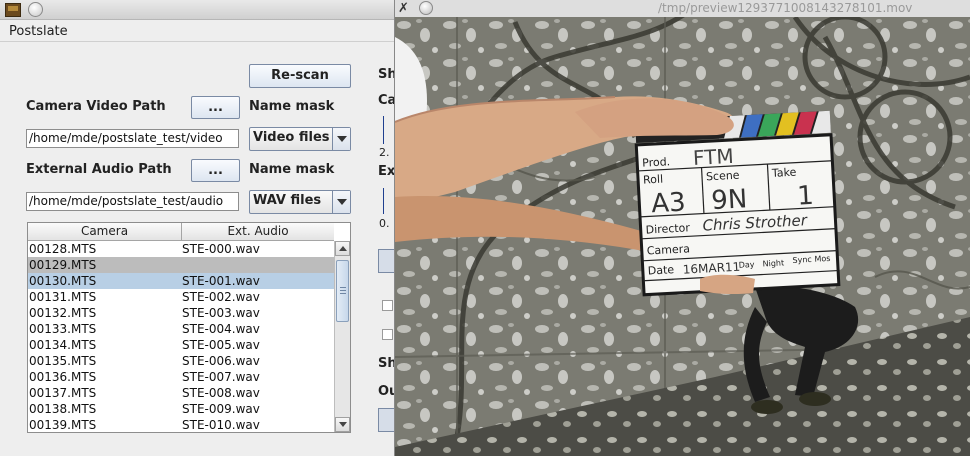 The image size is (970, 456). What do you see at coordinates (653, 180) in the screenshot?
I see `slate-roll-label: Roll` at bounding box center [653, 180].